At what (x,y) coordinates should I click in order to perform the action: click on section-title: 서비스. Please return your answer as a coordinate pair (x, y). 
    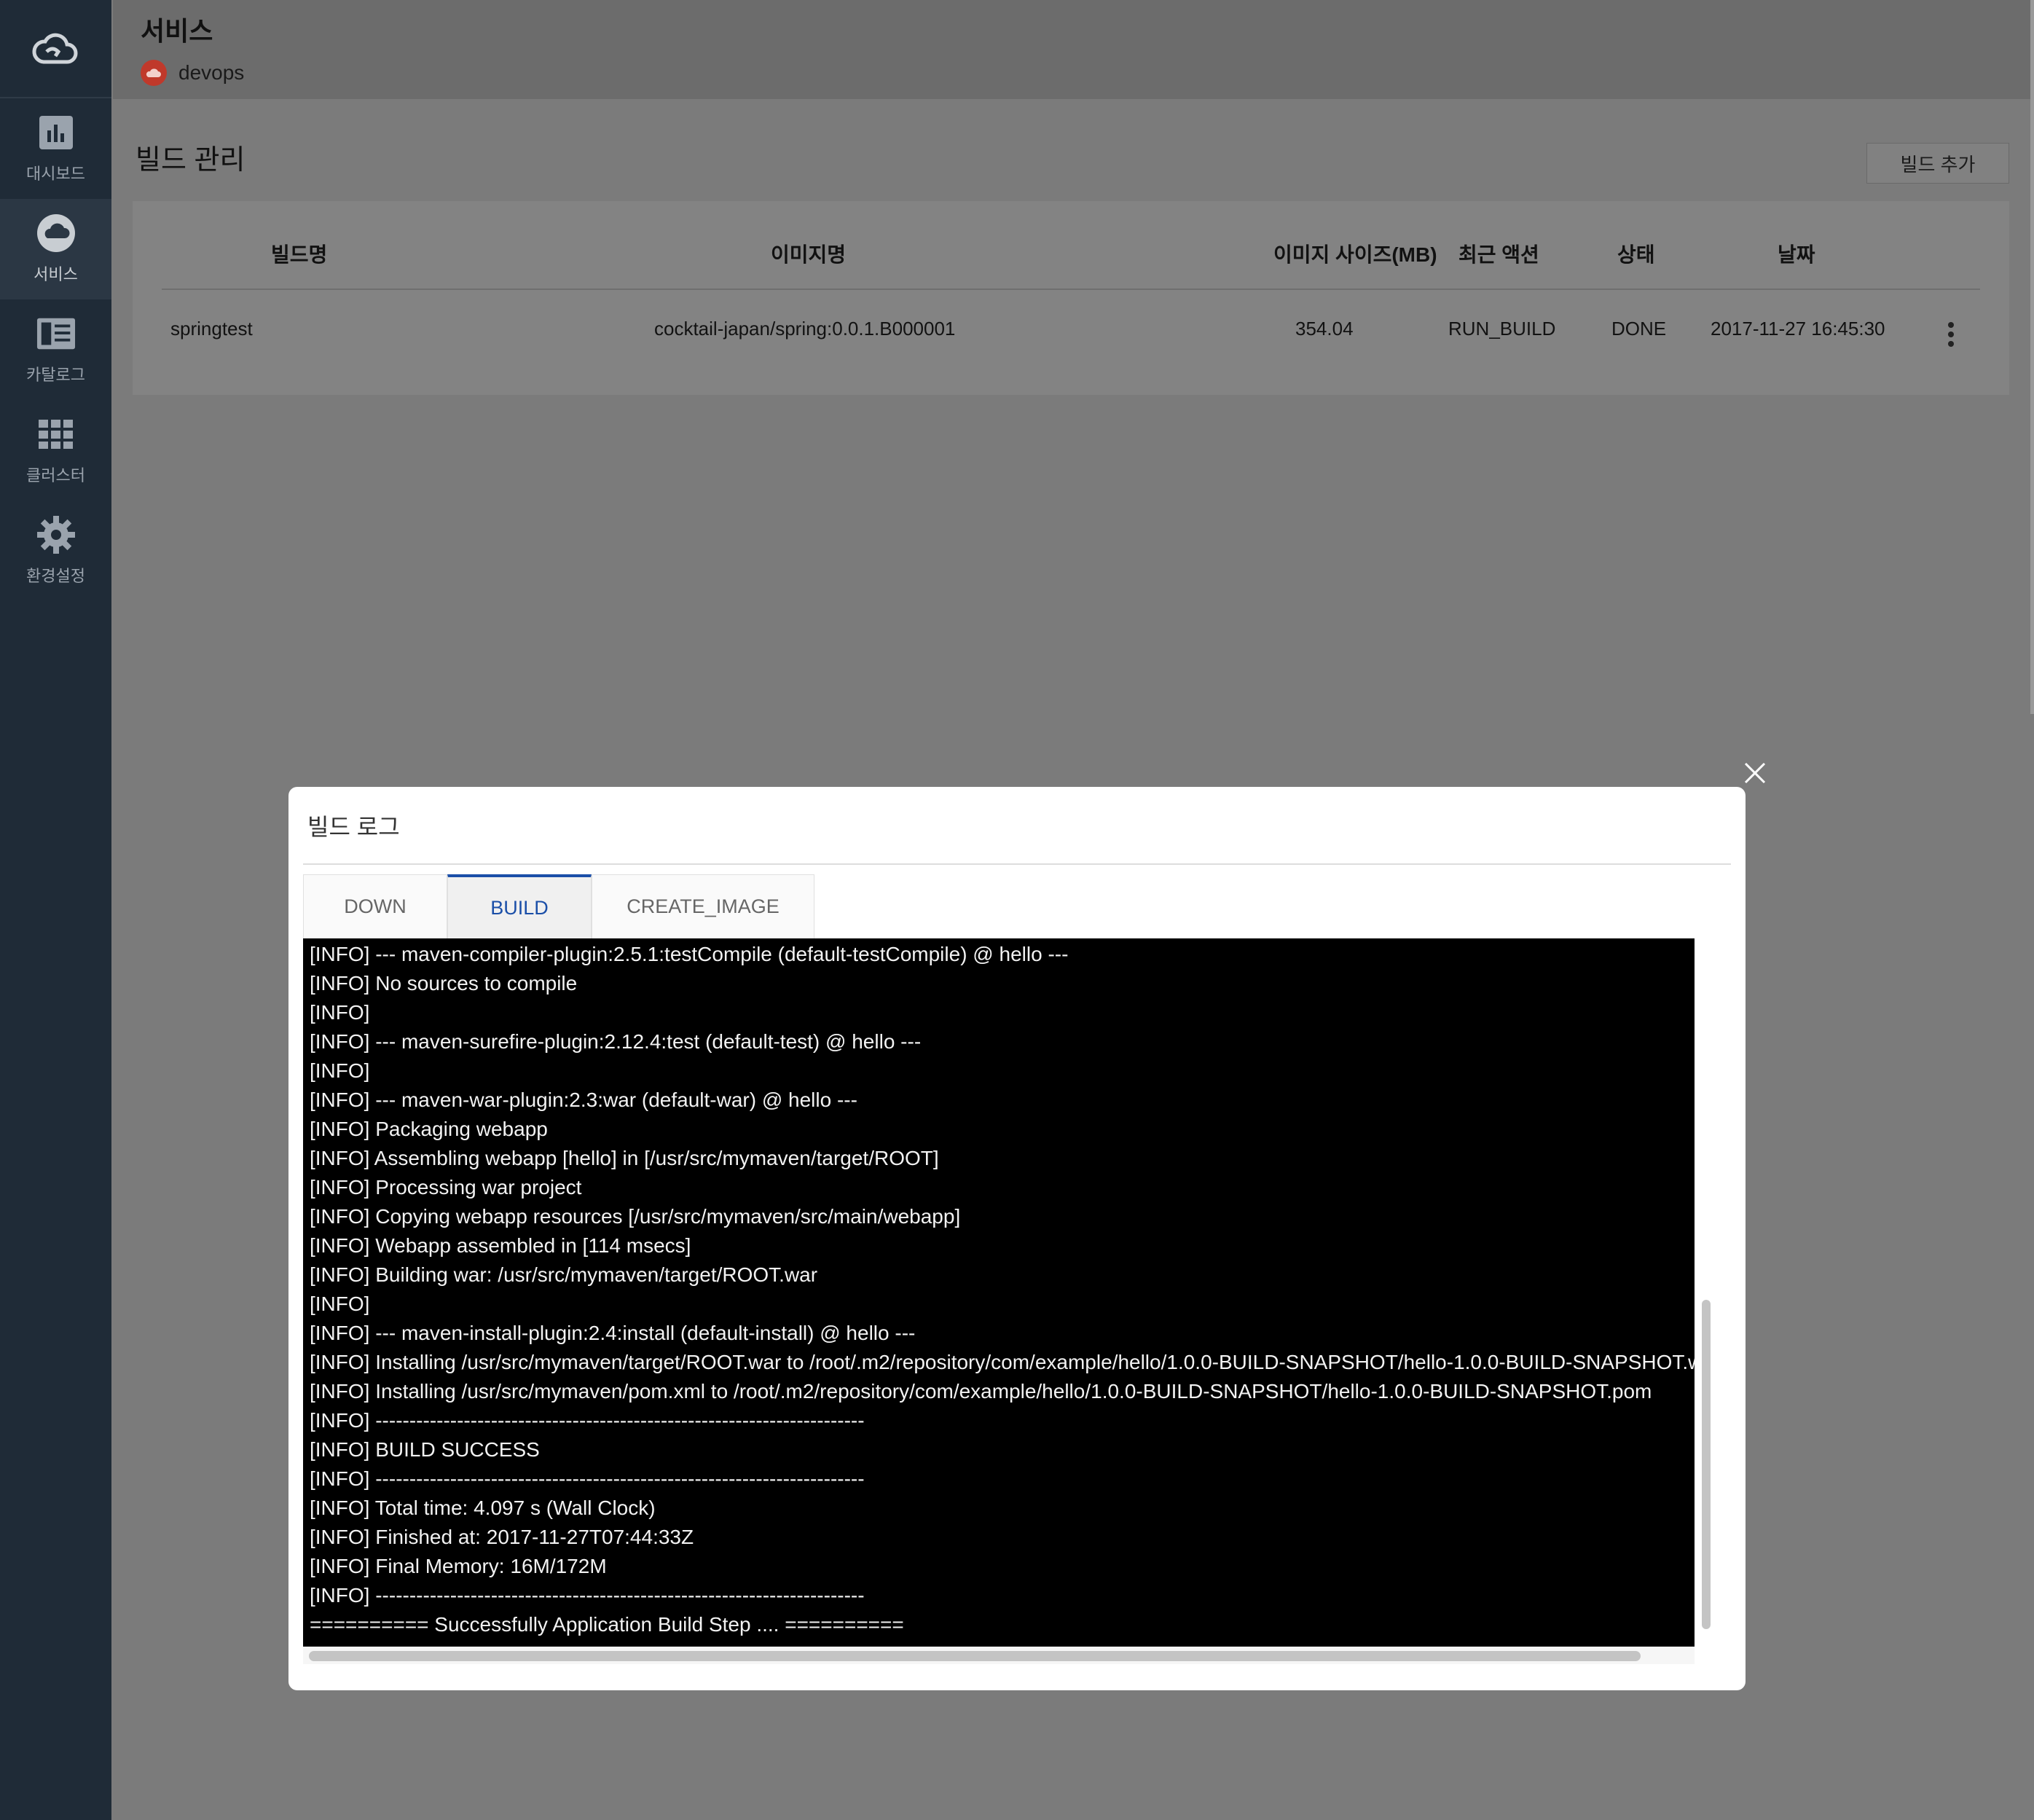
    Looking at the image, I should click on (177, 31).